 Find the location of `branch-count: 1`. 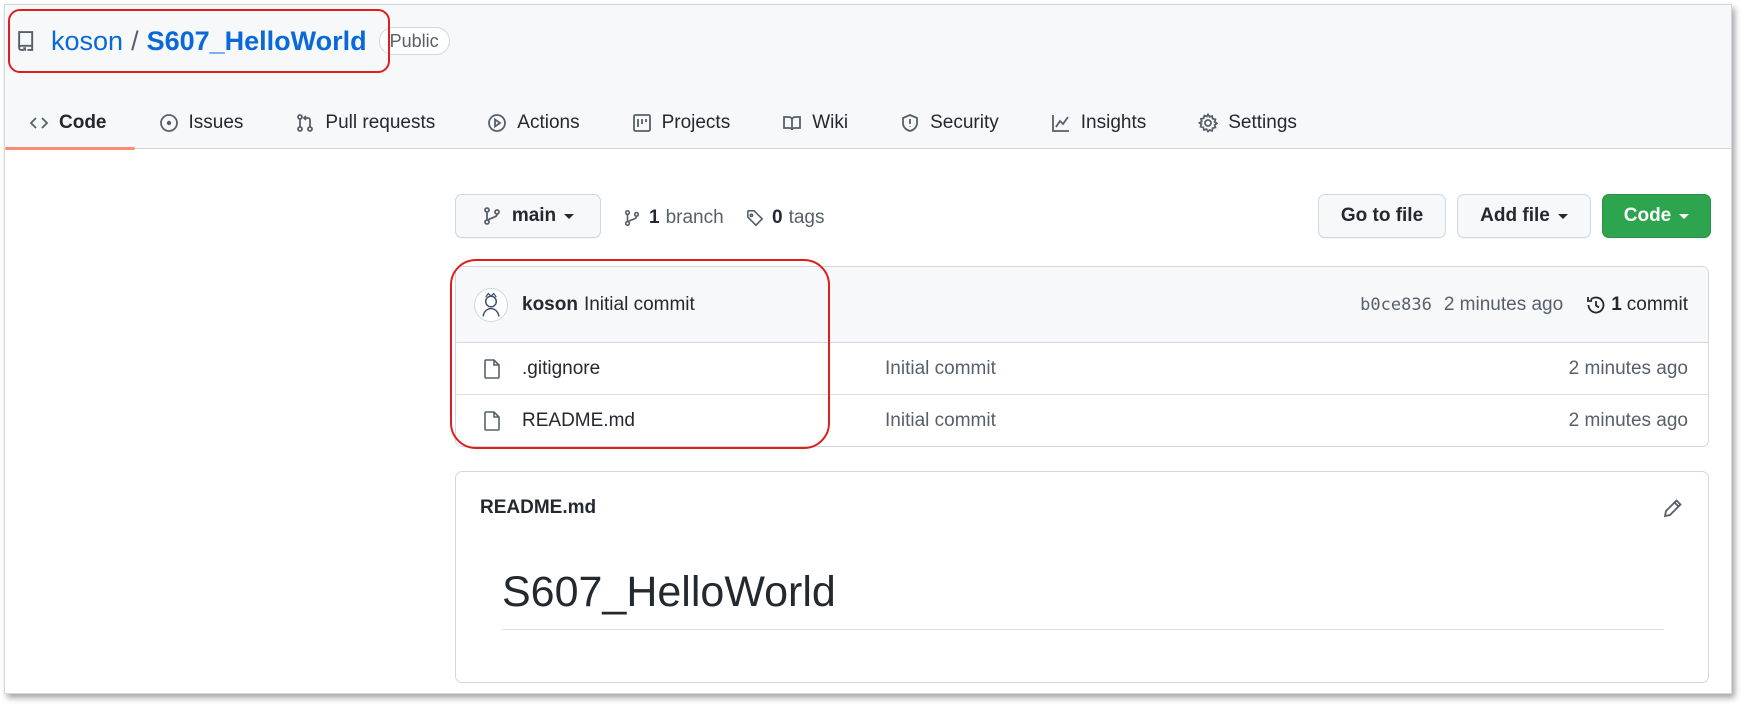

branch-count: 1 is located at coordinates (654, 217).